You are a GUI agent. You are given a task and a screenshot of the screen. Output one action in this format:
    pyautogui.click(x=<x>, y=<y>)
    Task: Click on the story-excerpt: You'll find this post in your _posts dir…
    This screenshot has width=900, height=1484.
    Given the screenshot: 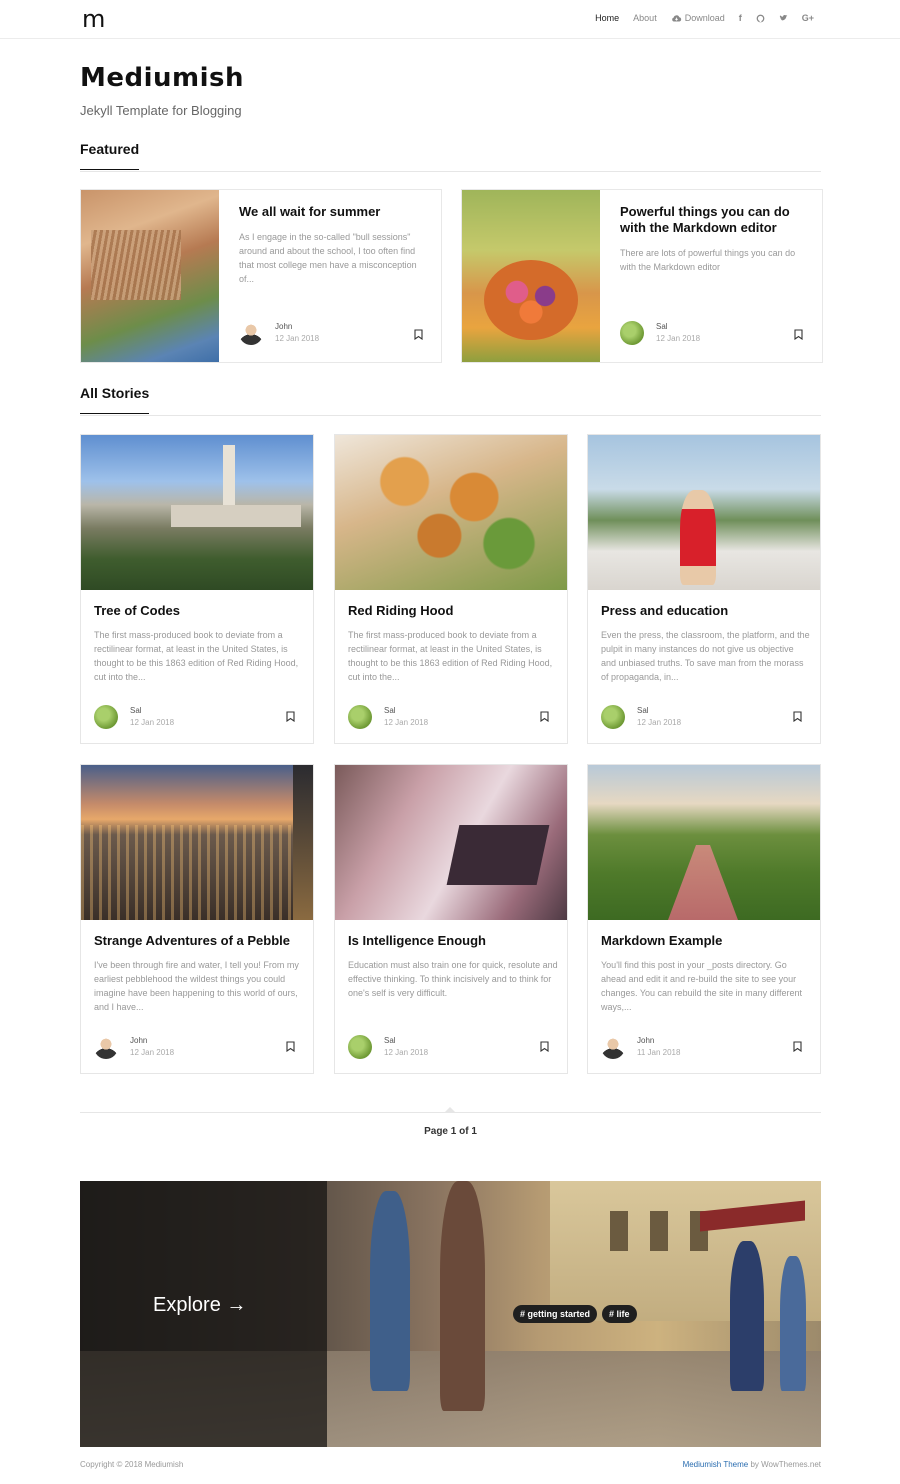 What is the action you would take?
    pyautogui.click(x=701, y=986)
    